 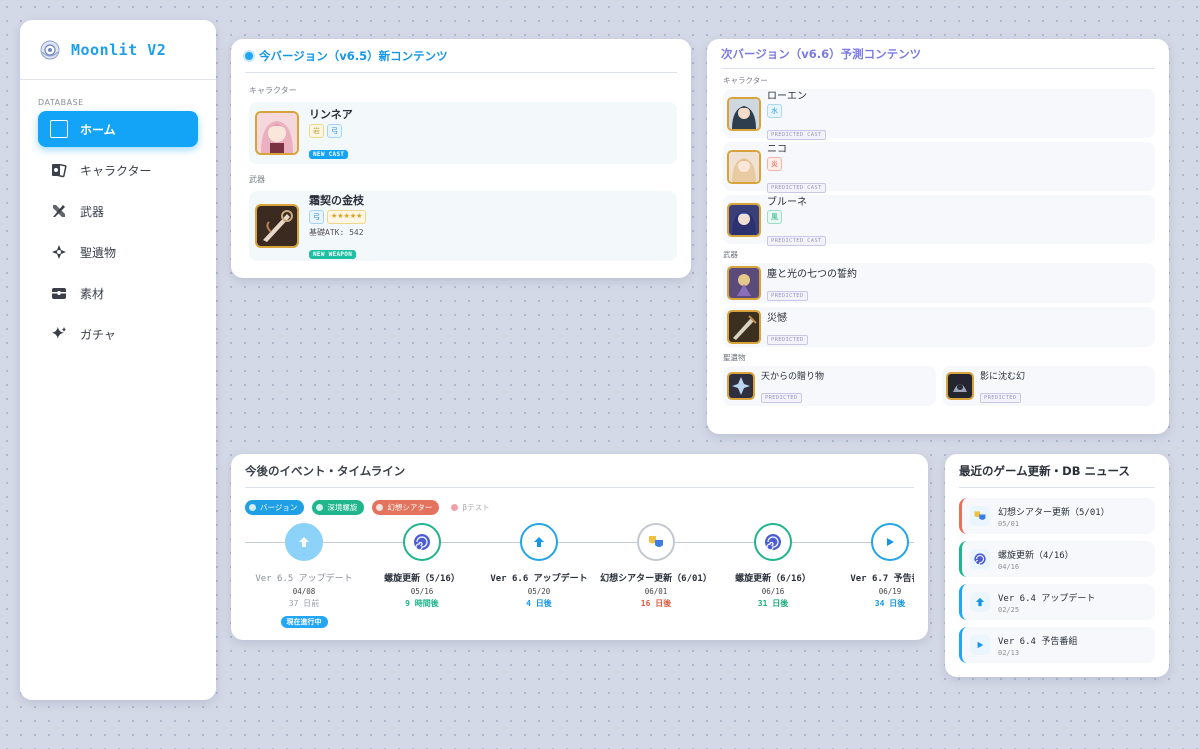 I want to click on event-date: 06/16, so click(x=773, y=591).